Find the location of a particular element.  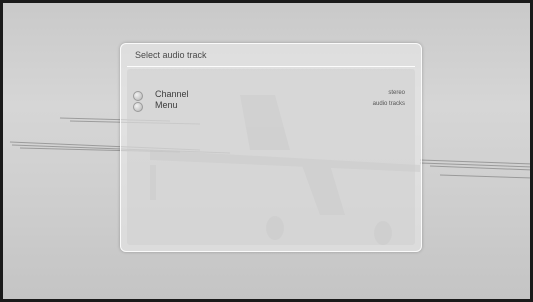

option-value: stereo is located at coordinates (396, 93).